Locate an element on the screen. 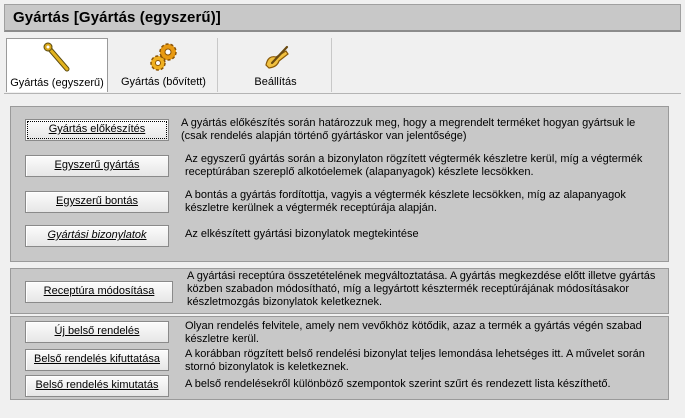 The image size is (685, 418). hand-pen-icon is located at coordinates (276, 57).